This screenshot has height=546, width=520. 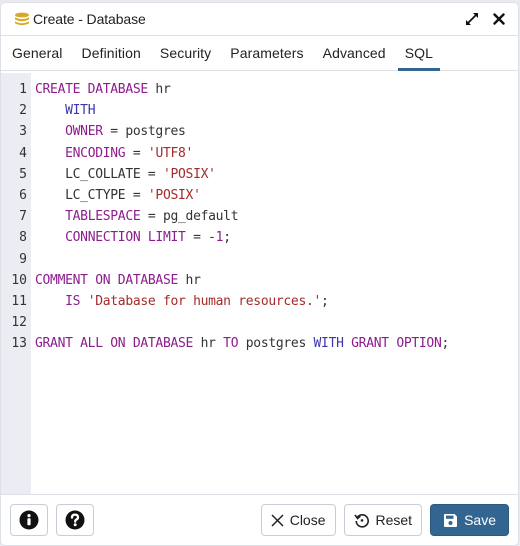 I want to click on reset-button: Reset, so click(x=383, y=520).